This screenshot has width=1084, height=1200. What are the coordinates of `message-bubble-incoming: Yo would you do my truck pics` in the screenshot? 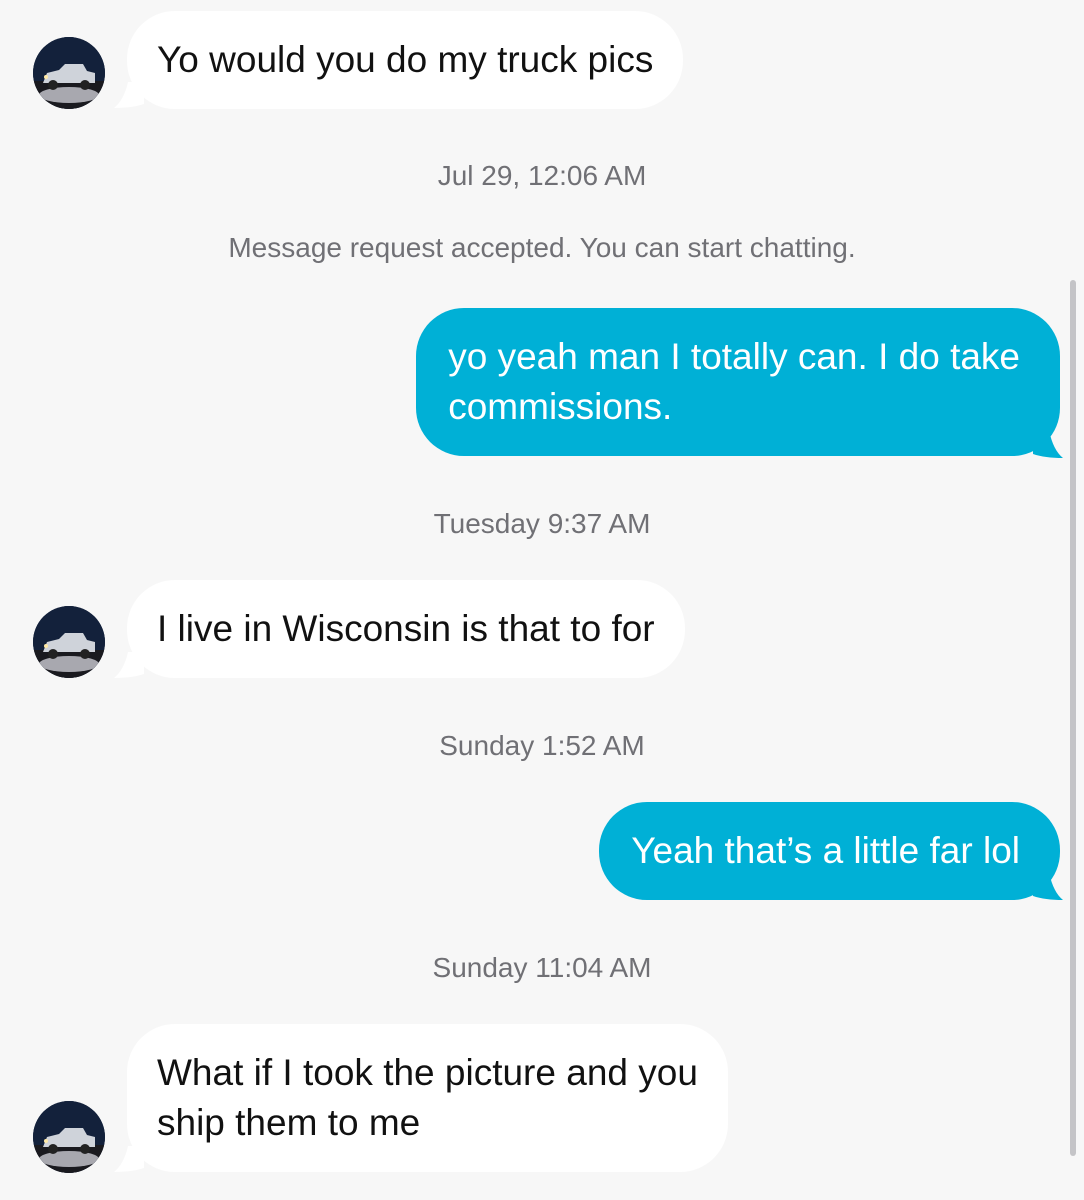 It's located at (405, 60).